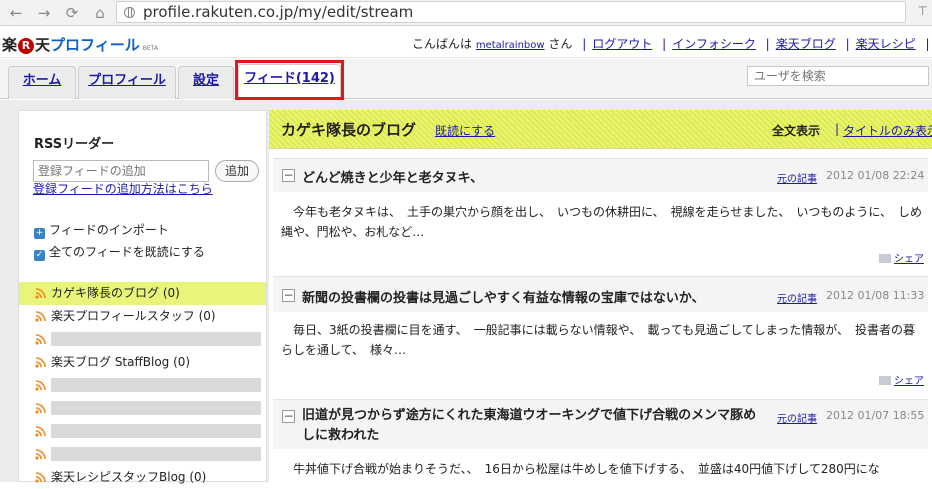  What do you see at coordinates (622, 44) in the screenshot?
I see `logout-link: ログアウト` at bounding box center [622, 44].